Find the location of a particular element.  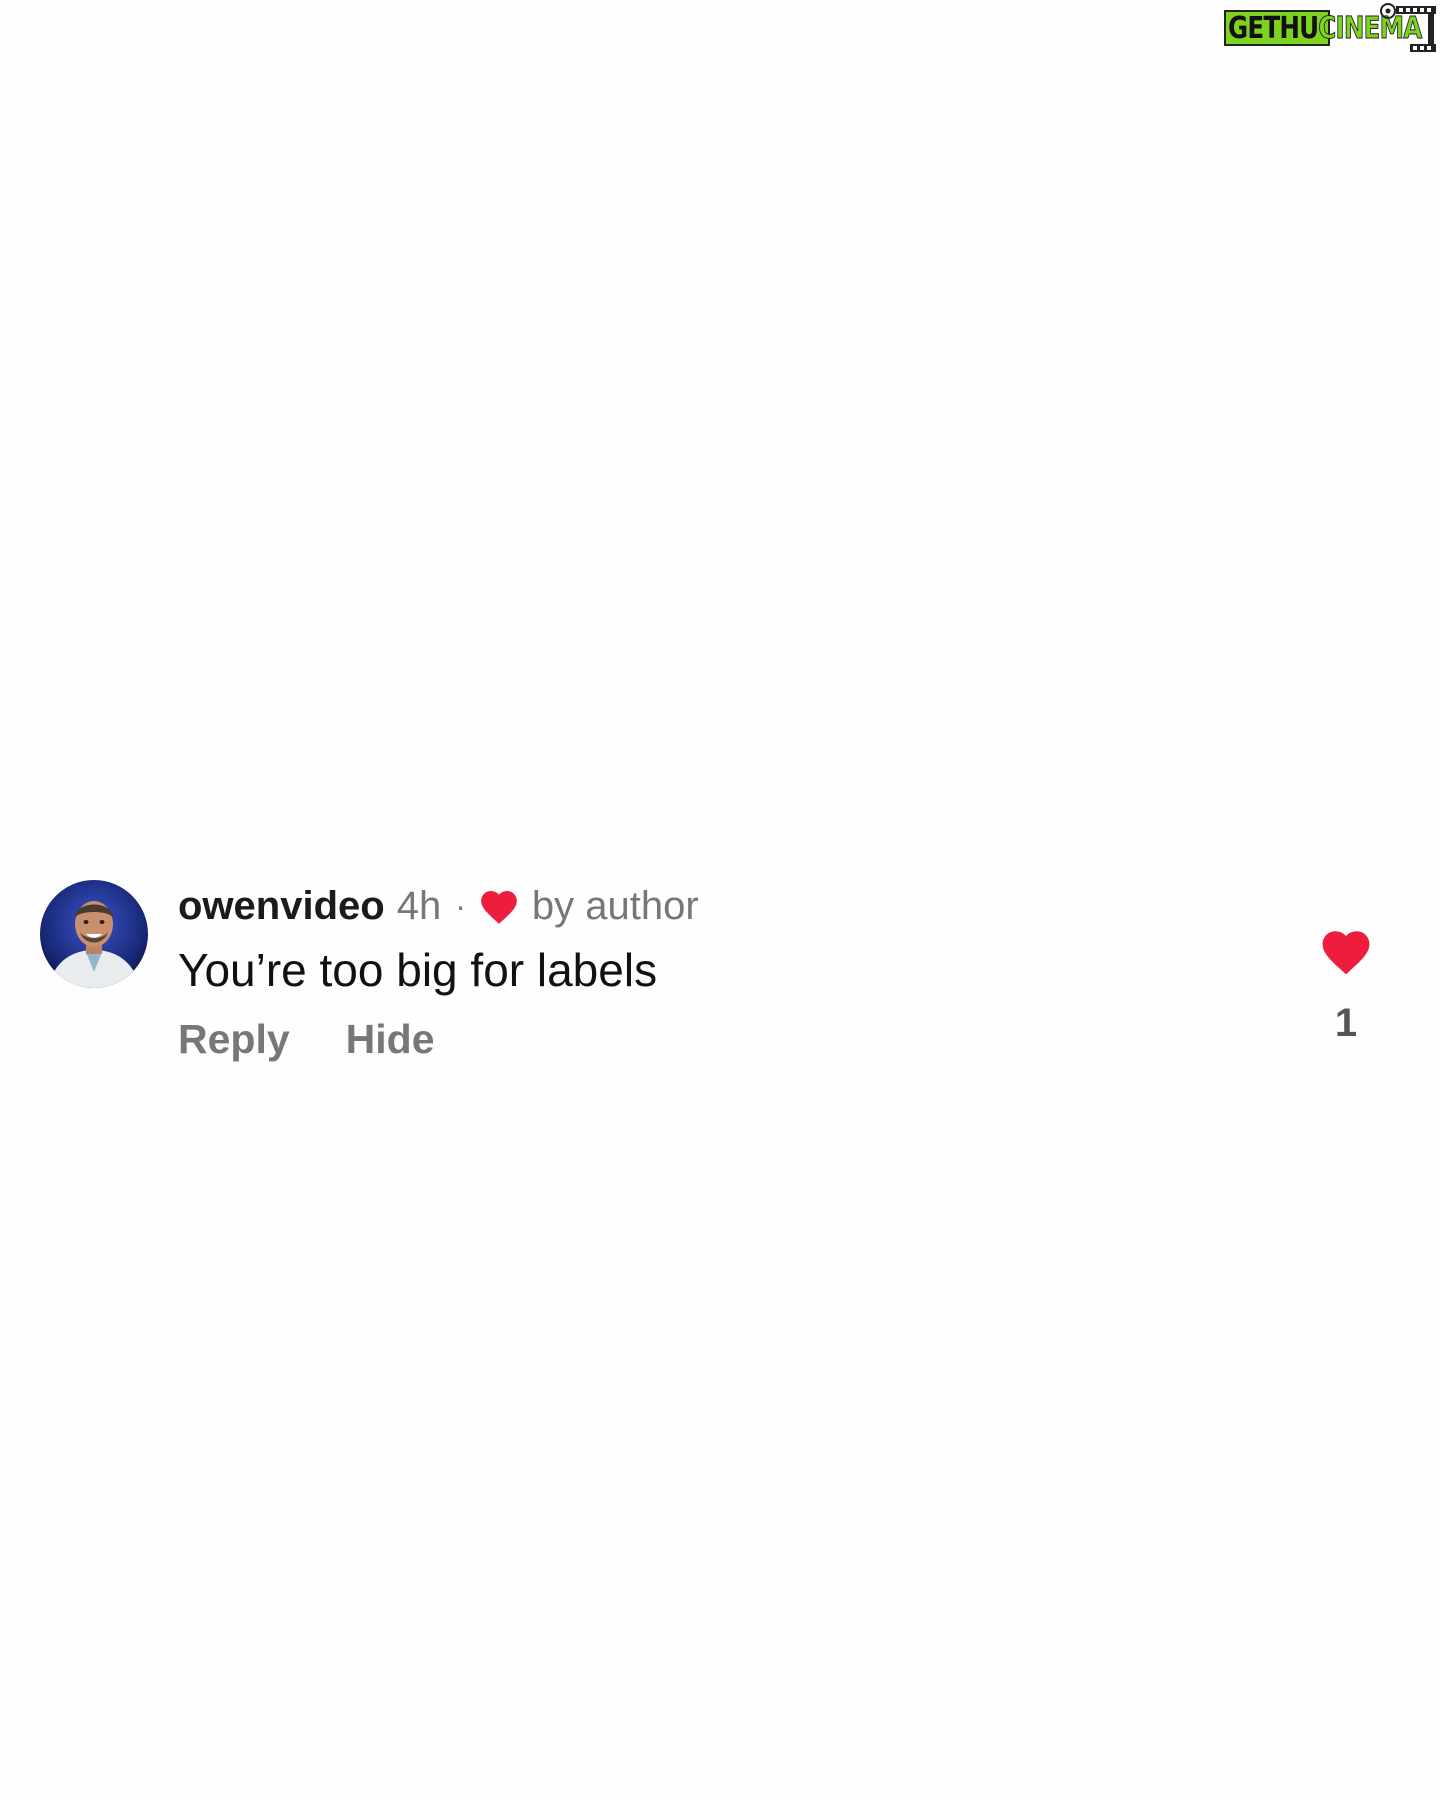

heart-icon is located at coordinates (499, 907).